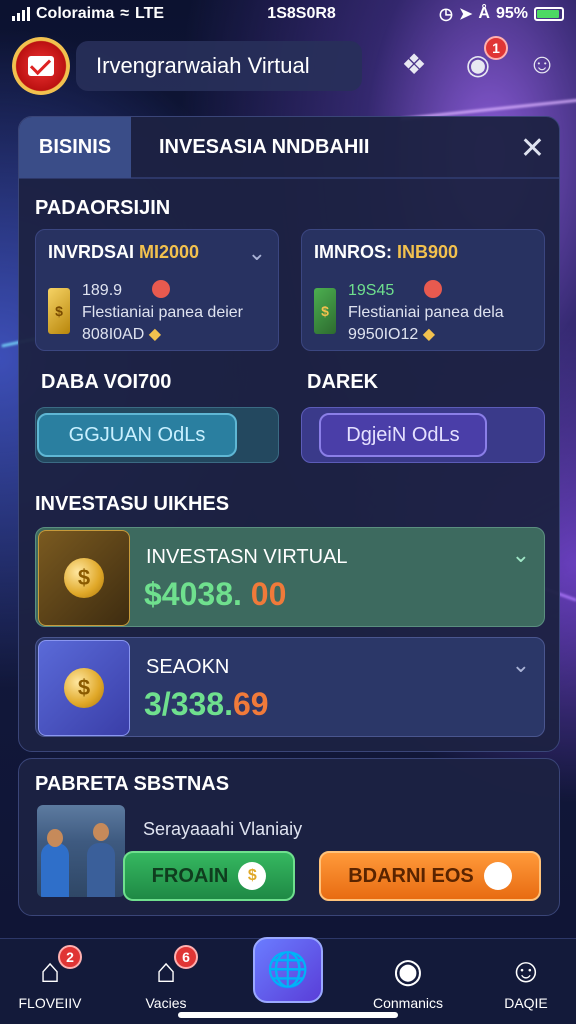  Describe the element at coordinates (496, 48) in the screenshot. I see `notification-badge: 1` at that location.